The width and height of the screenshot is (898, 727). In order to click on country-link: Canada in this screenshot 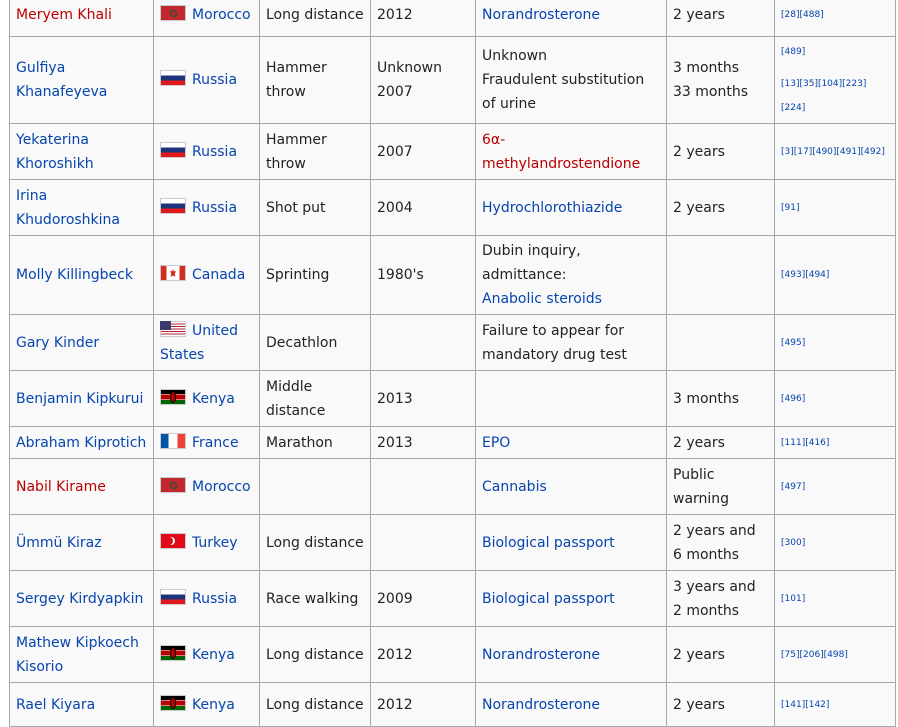, I will do `click(218, 275)`.